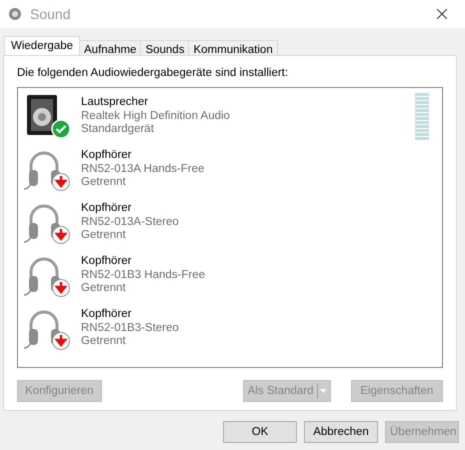 The width and height of the screenshot is (465, 450). Describe the element at coordinates (15, 14) in the screenshot. I see `speaker-icon` at that location.